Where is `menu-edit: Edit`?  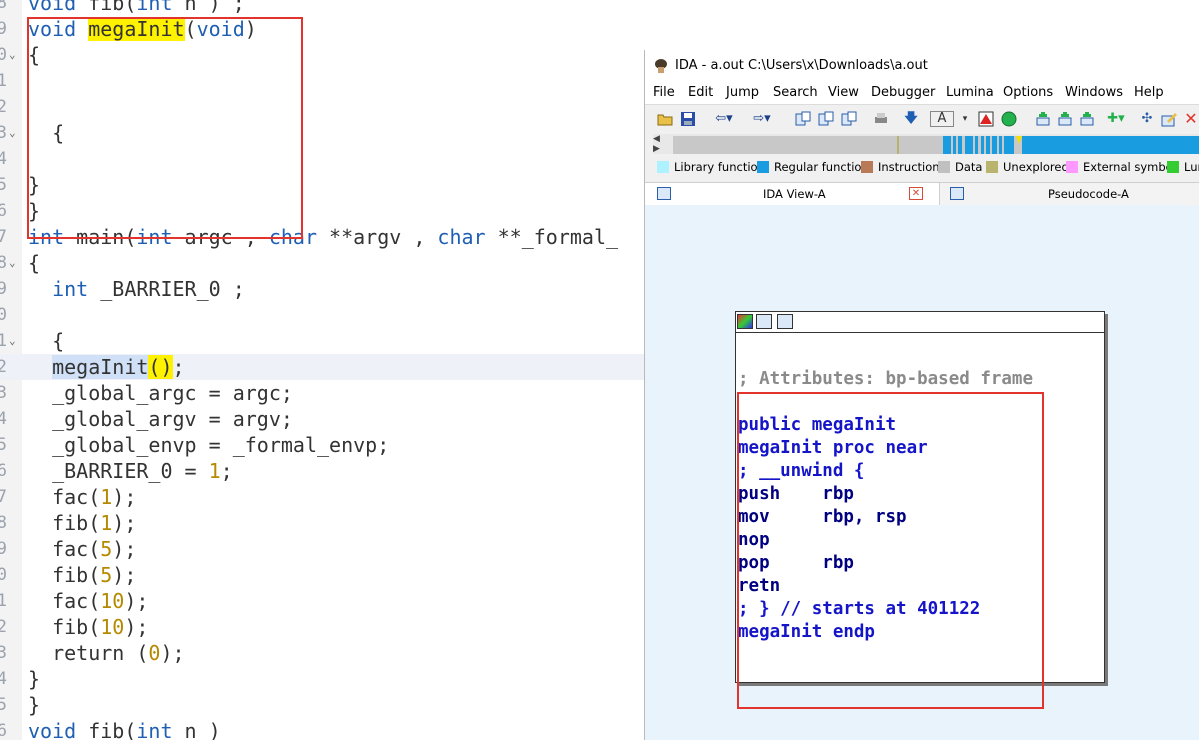 menu-edit: Edit is located at coordinates (700, 93).